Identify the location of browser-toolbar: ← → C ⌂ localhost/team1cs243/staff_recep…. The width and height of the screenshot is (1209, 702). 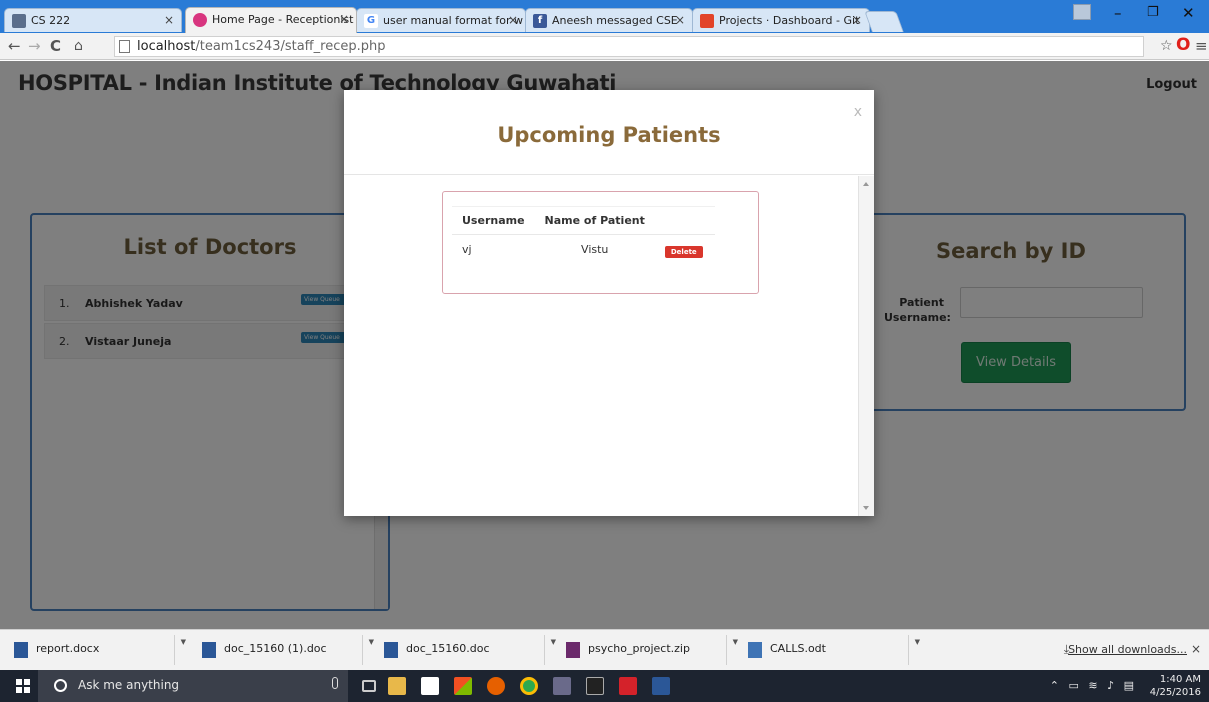
(604, 46).